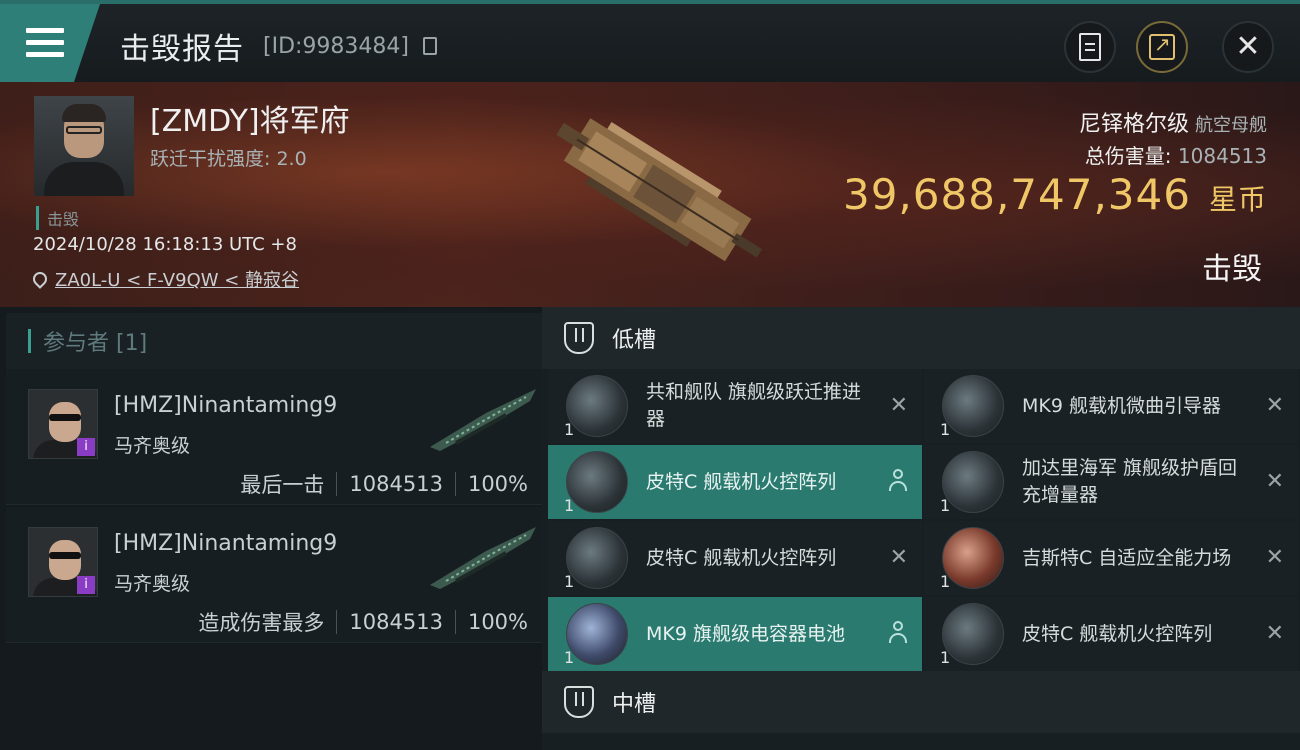 The height and width of the screenshot is (750, 1300). I want to click on adaptive-field-module-icon, so click(973, 558).